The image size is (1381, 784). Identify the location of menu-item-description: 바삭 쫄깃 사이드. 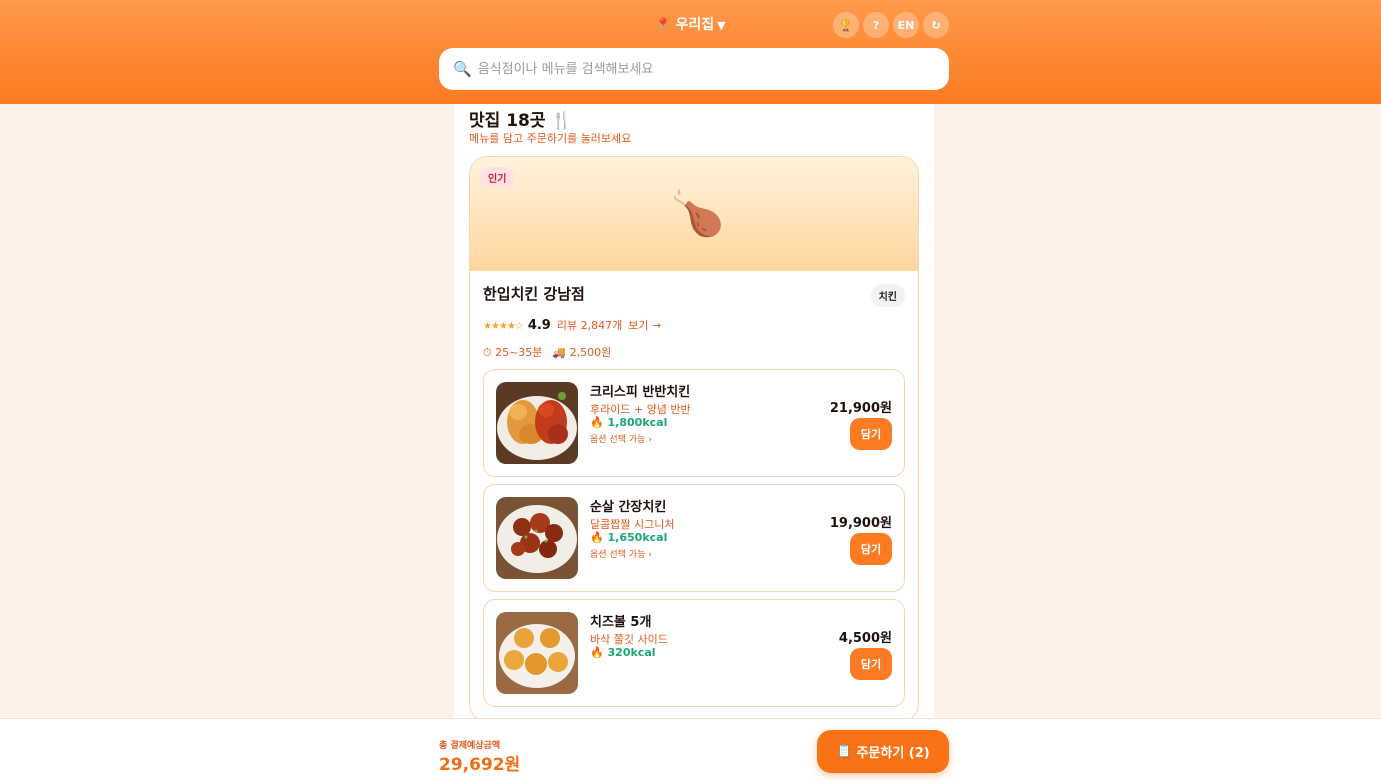
(629, 639).